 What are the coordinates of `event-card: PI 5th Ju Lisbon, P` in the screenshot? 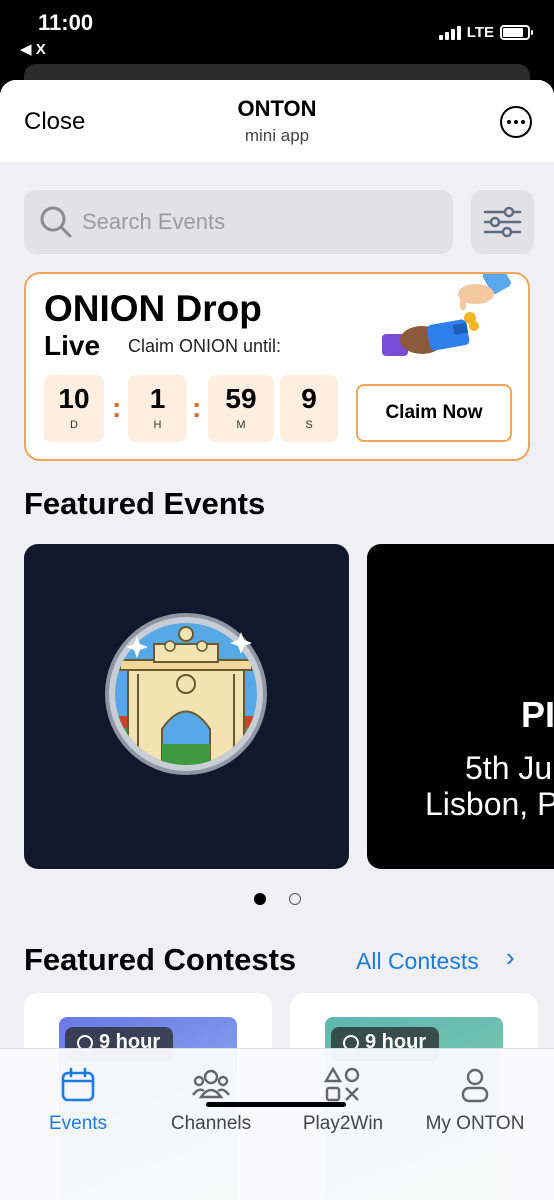 It's located at (460, 706).